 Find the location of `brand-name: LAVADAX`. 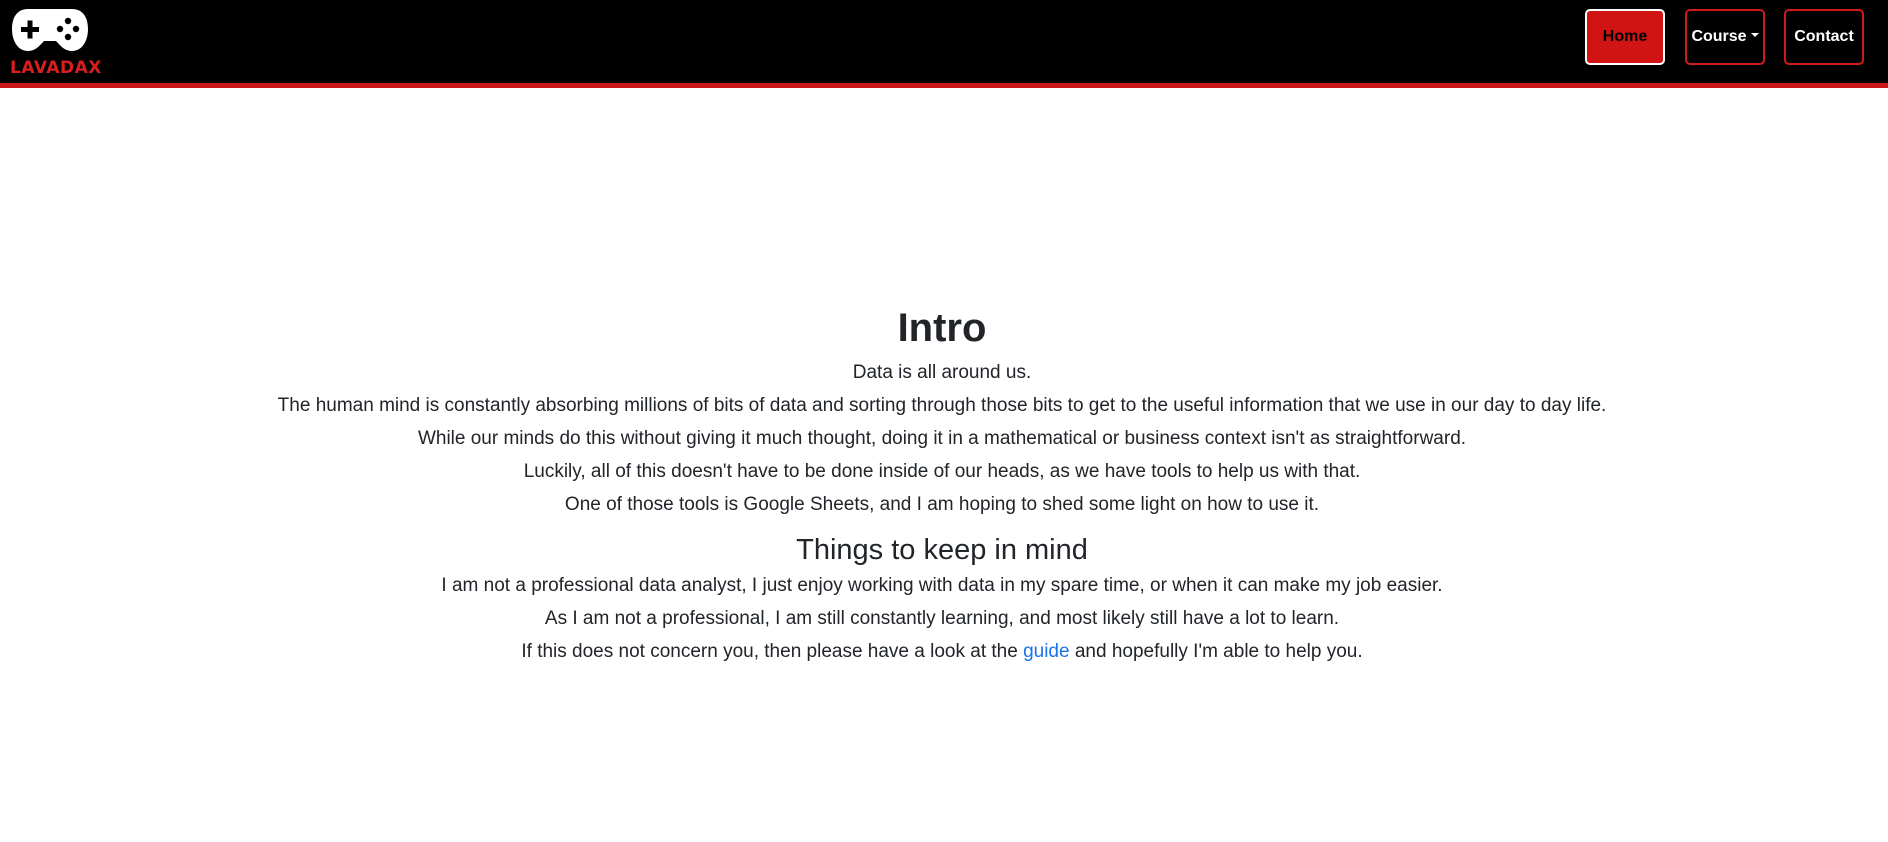

brand-name: LAVADAX is located at coordinates (56, 68).